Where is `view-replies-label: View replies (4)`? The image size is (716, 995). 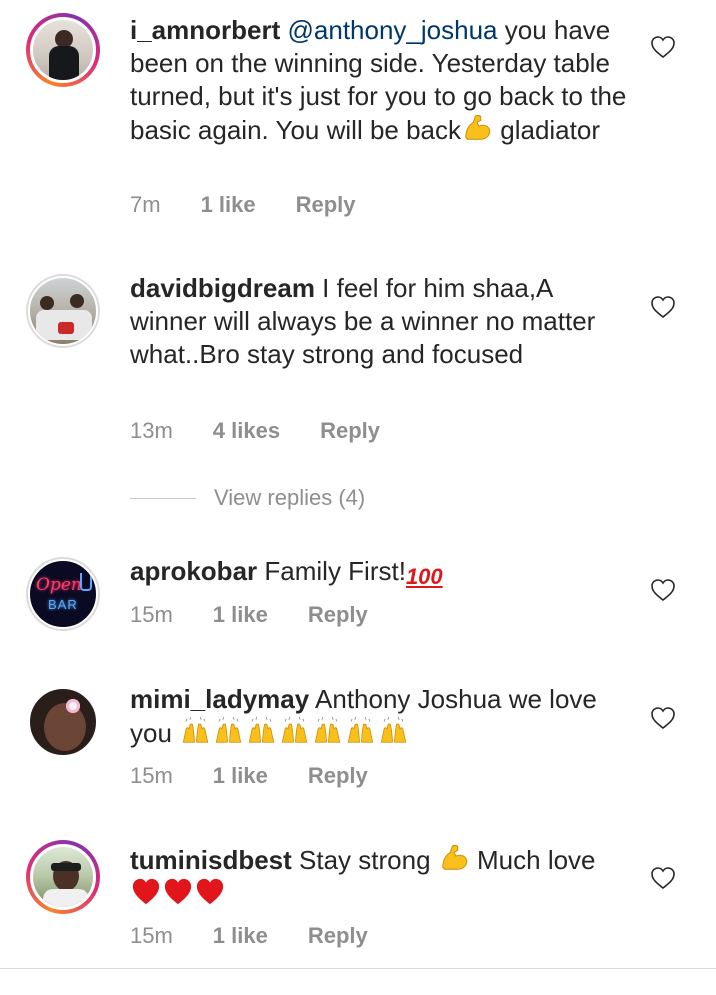
view-replies-label: View replies (4) is located at coordinates (290, 497).